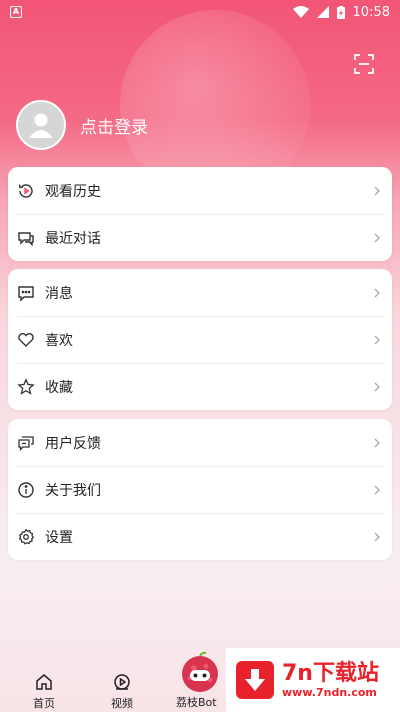 The height and width of the screenshot is (712, 400). What do you see at coordinates (59, 387) in the screenshot?
I see `menu-label: 收藏` at bounding box center [59, 387].